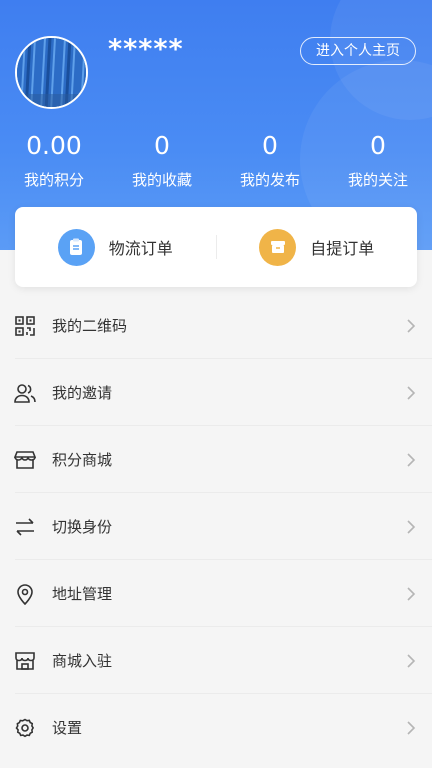  What do you see at coordinates (342, 248) in the screenshot?
I see `order-label: 自提订单` at bounding box center [342, 248].